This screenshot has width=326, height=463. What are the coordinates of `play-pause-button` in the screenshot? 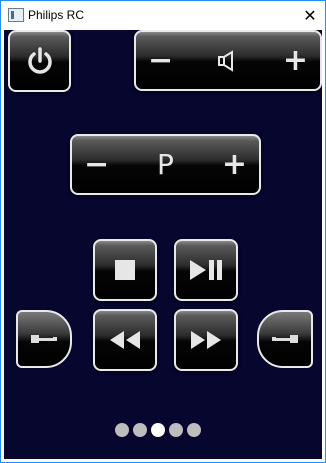 It's located at (206, 270).